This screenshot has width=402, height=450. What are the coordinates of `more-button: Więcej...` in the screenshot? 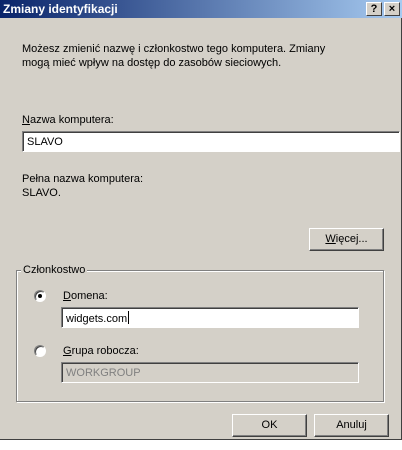 It's located at (346, 239).